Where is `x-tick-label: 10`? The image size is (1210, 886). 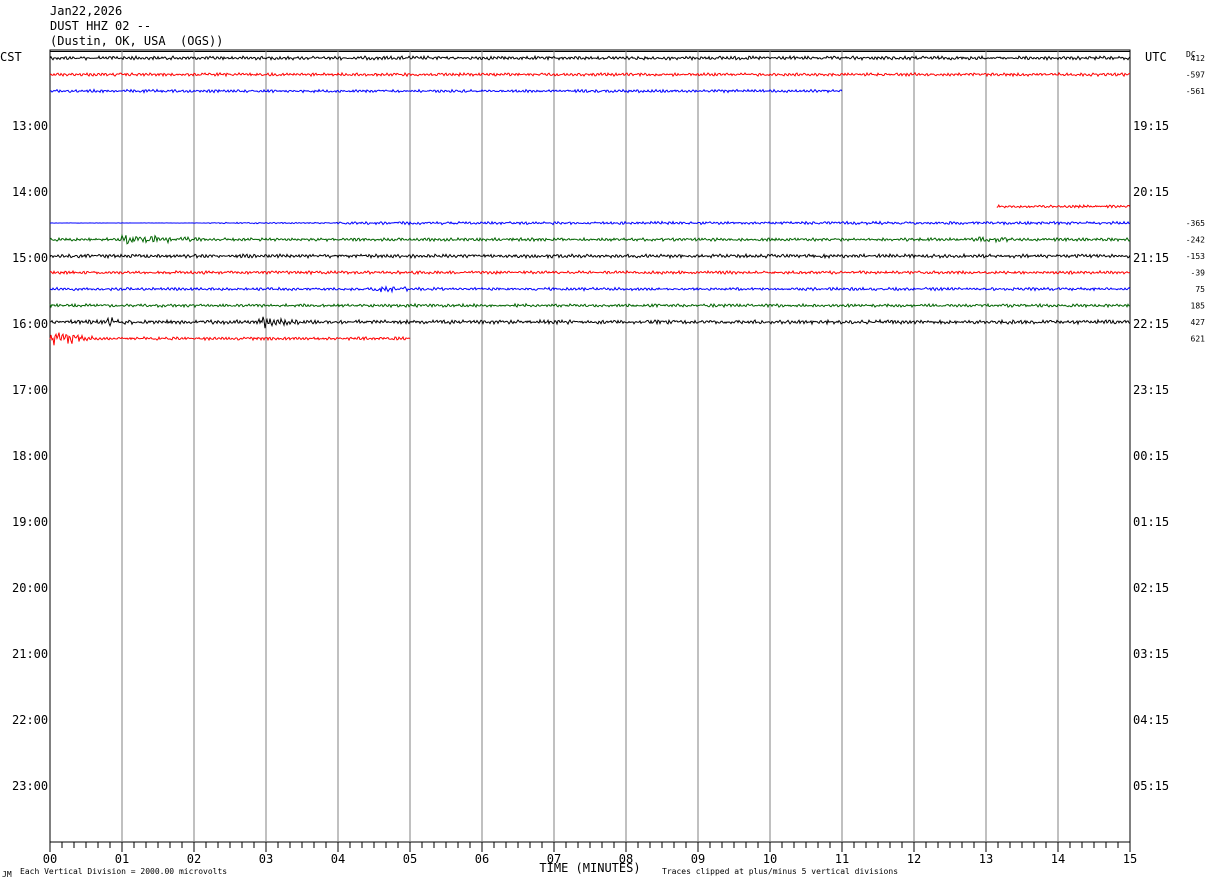
x-tick-label: 10 is located at coordinates (770, 859).